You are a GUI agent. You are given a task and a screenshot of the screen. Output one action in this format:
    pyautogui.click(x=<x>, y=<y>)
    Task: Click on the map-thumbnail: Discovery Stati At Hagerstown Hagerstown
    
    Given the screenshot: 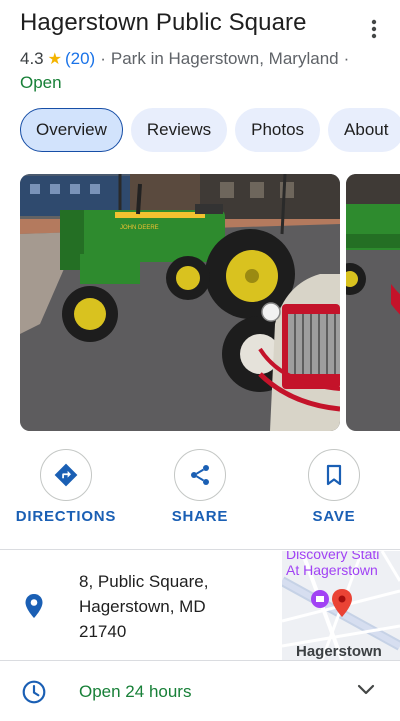 What is the action you would take?
    pyautogui.click(x=341, y=605)
    